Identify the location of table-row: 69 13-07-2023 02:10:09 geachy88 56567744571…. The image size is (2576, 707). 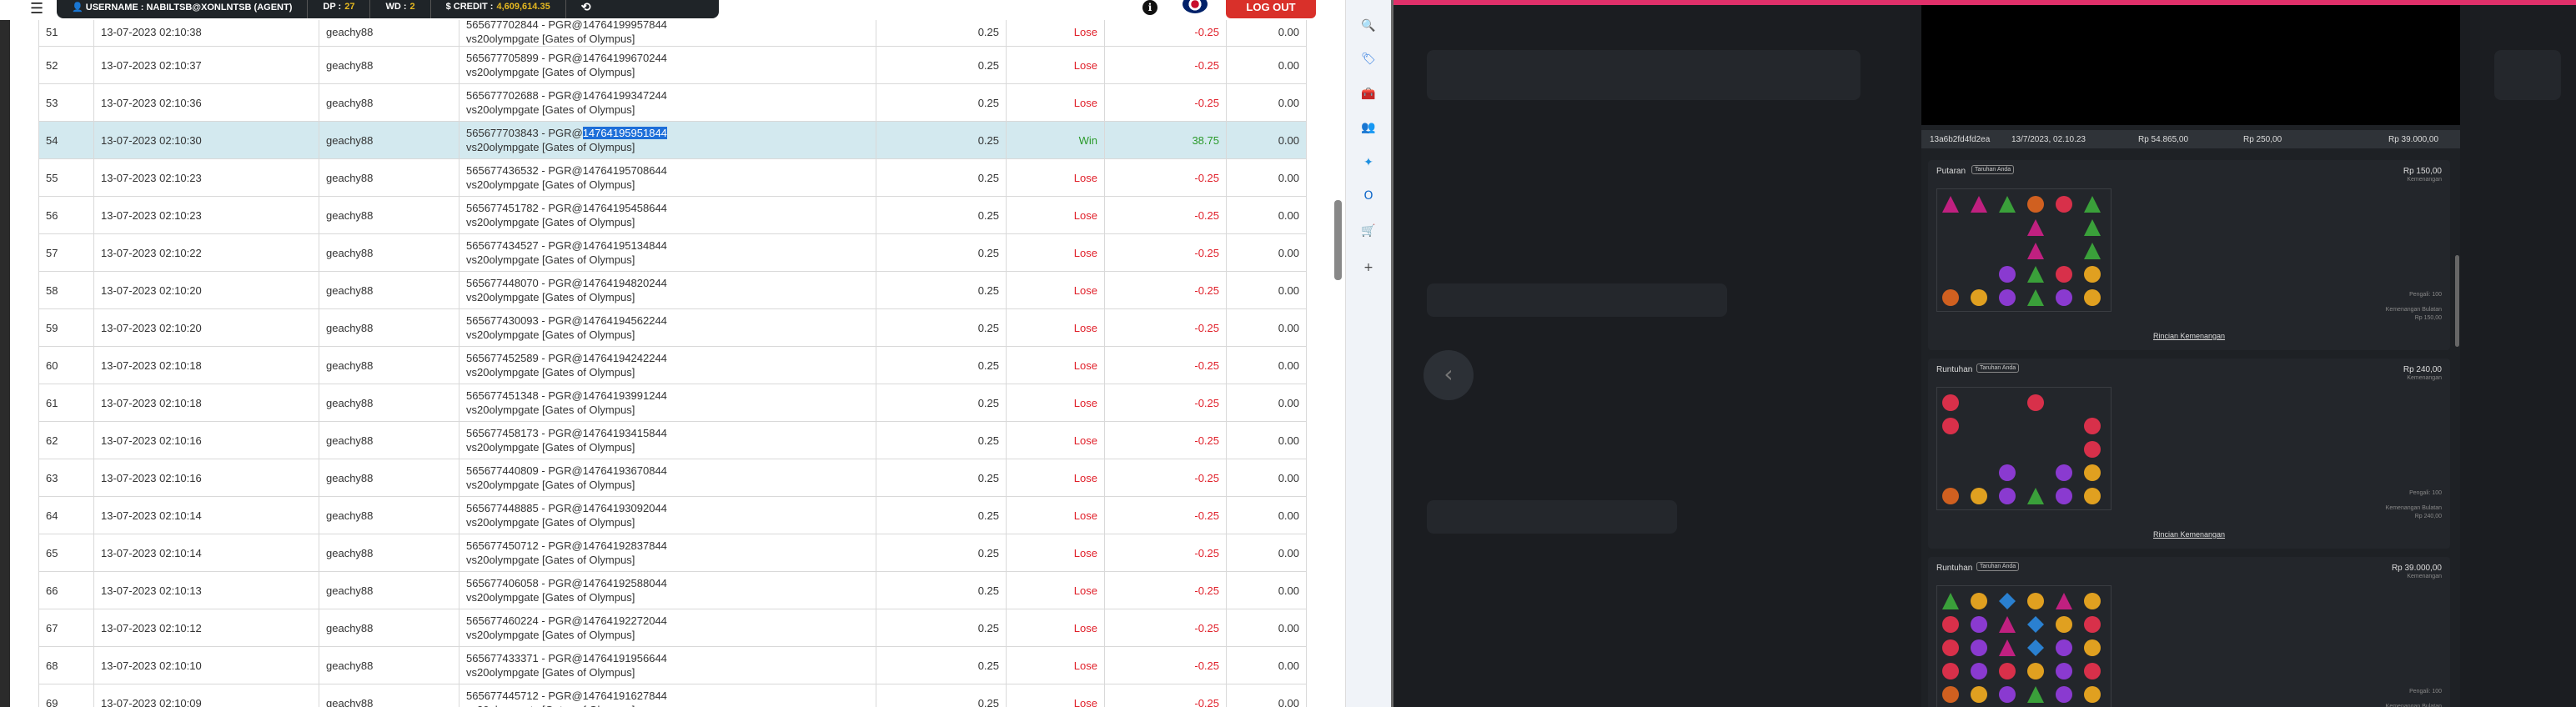
(672, 695).